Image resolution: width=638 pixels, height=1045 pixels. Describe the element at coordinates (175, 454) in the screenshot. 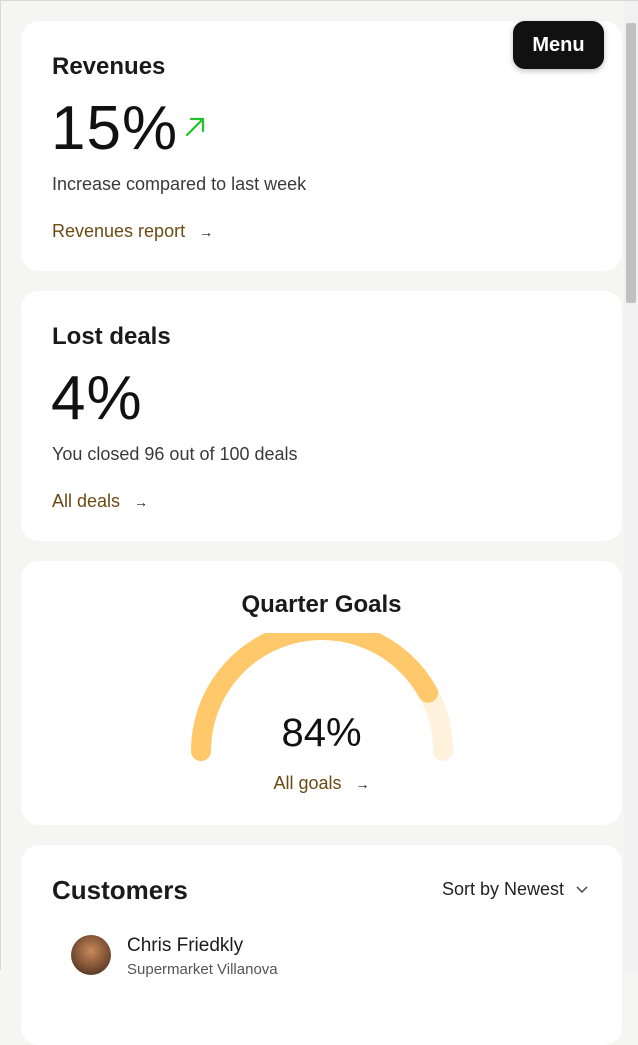

I see `lost-deals-description: You closed 96 out of 100 deals` at that location.